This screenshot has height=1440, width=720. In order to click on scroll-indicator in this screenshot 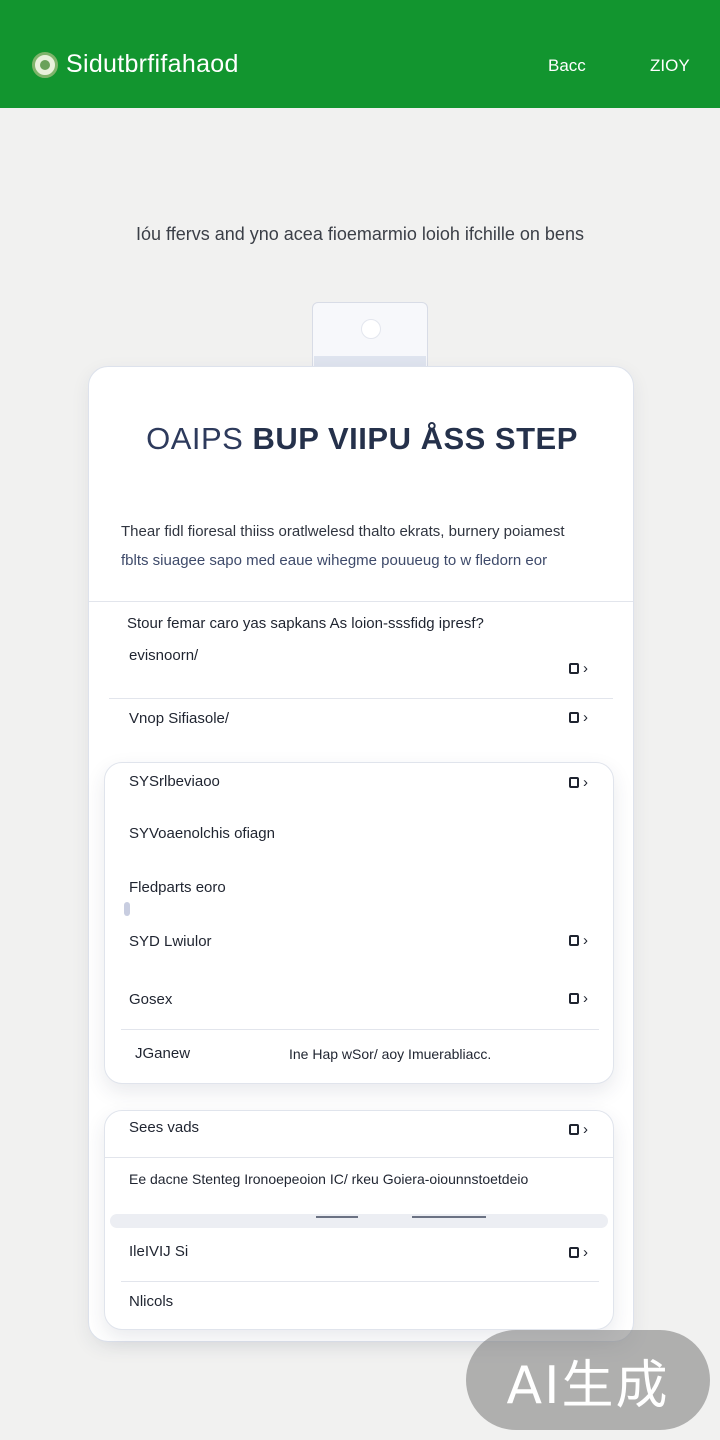, I will do `click(127, 909)`.